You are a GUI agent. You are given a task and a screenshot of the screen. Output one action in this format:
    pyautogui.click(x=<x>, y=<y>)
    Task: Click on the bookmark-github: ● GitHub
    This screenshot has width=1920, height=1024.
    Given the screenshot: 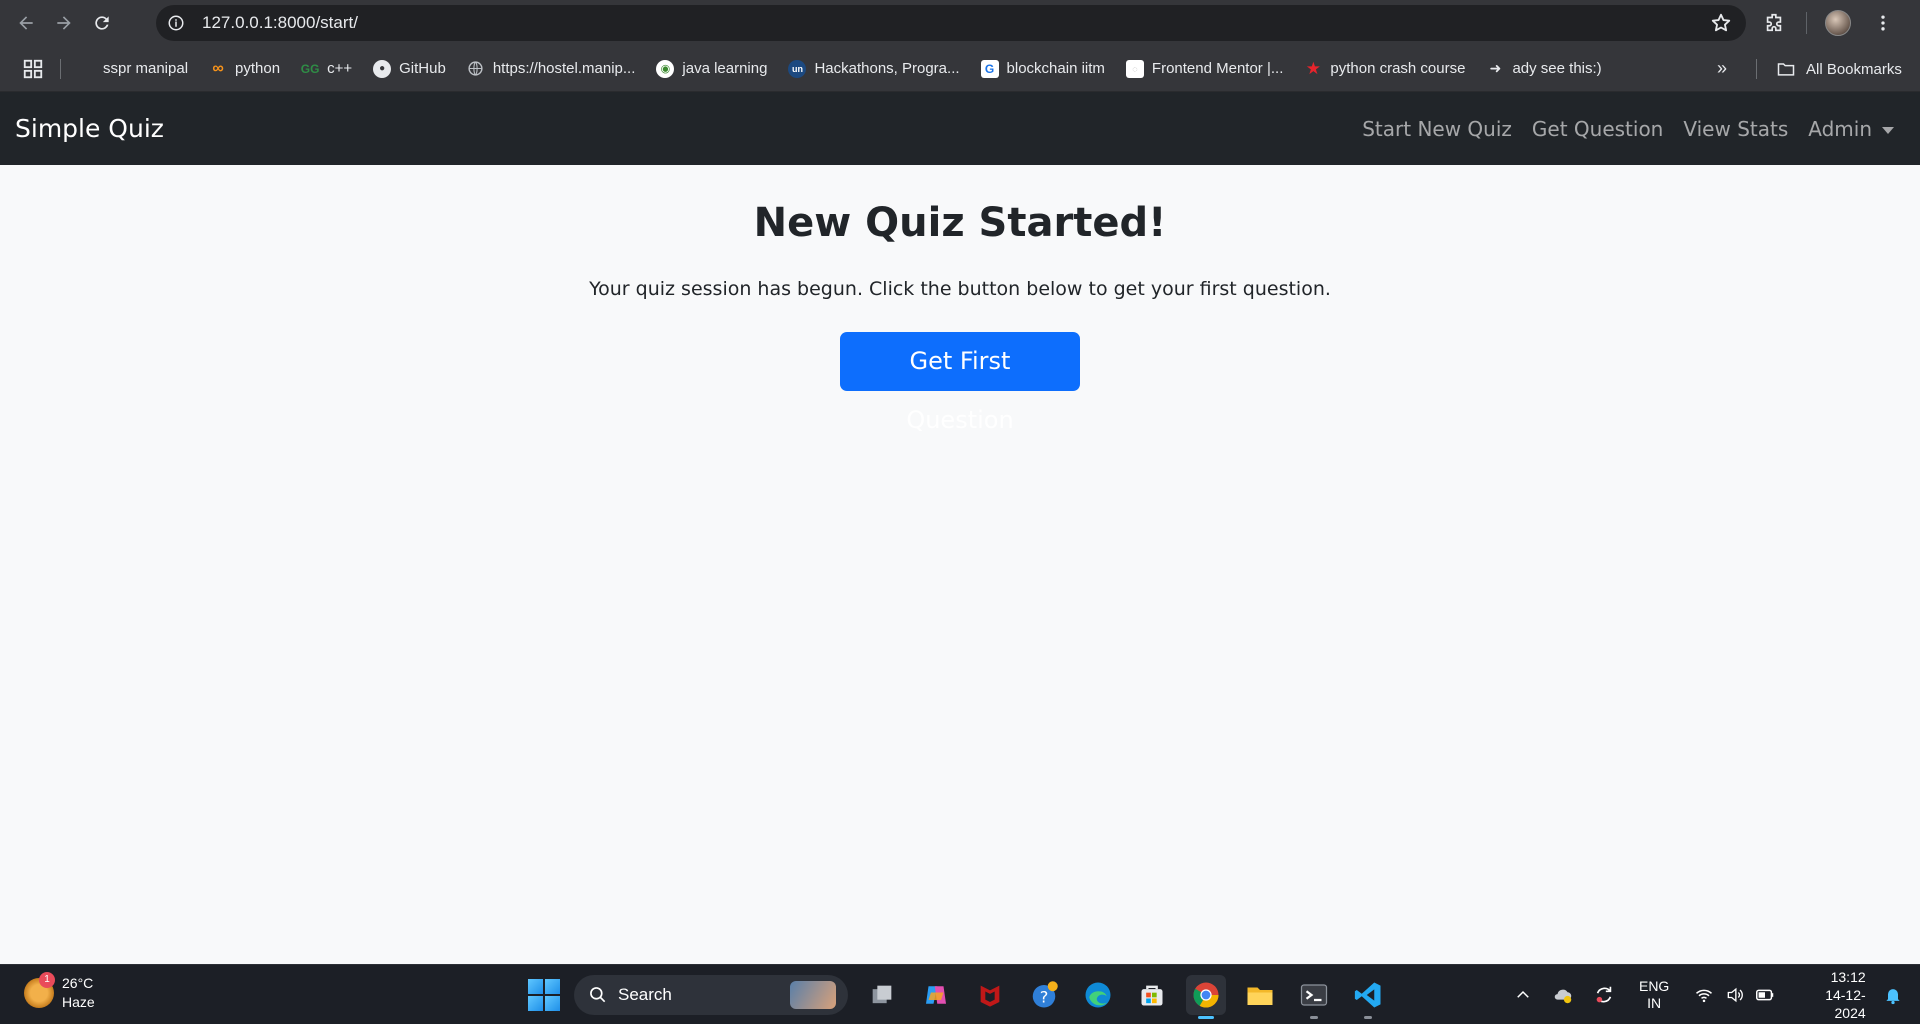 What is the action you would take?
    pyautogui.click(x=409, y=68)
    